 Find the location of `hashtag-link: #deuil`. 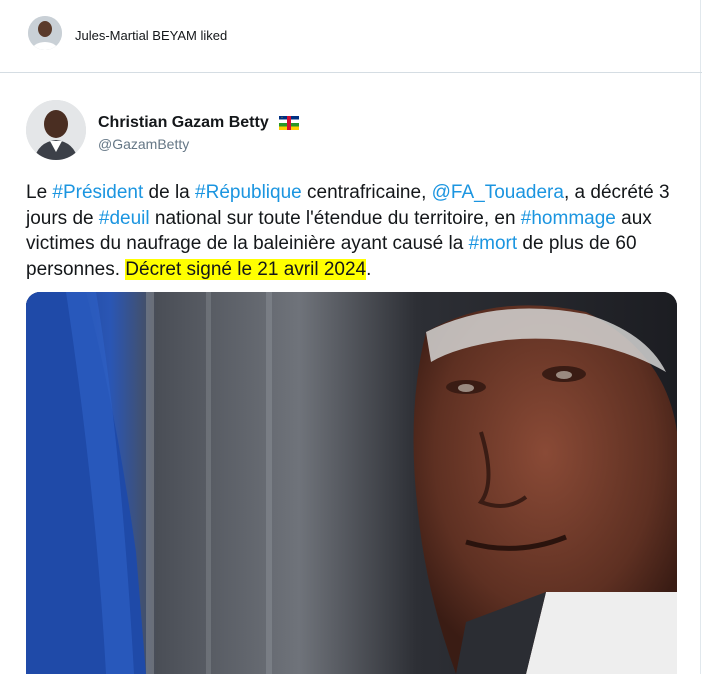

hashtag-link: #deuil is located at coordinates (124, 218).